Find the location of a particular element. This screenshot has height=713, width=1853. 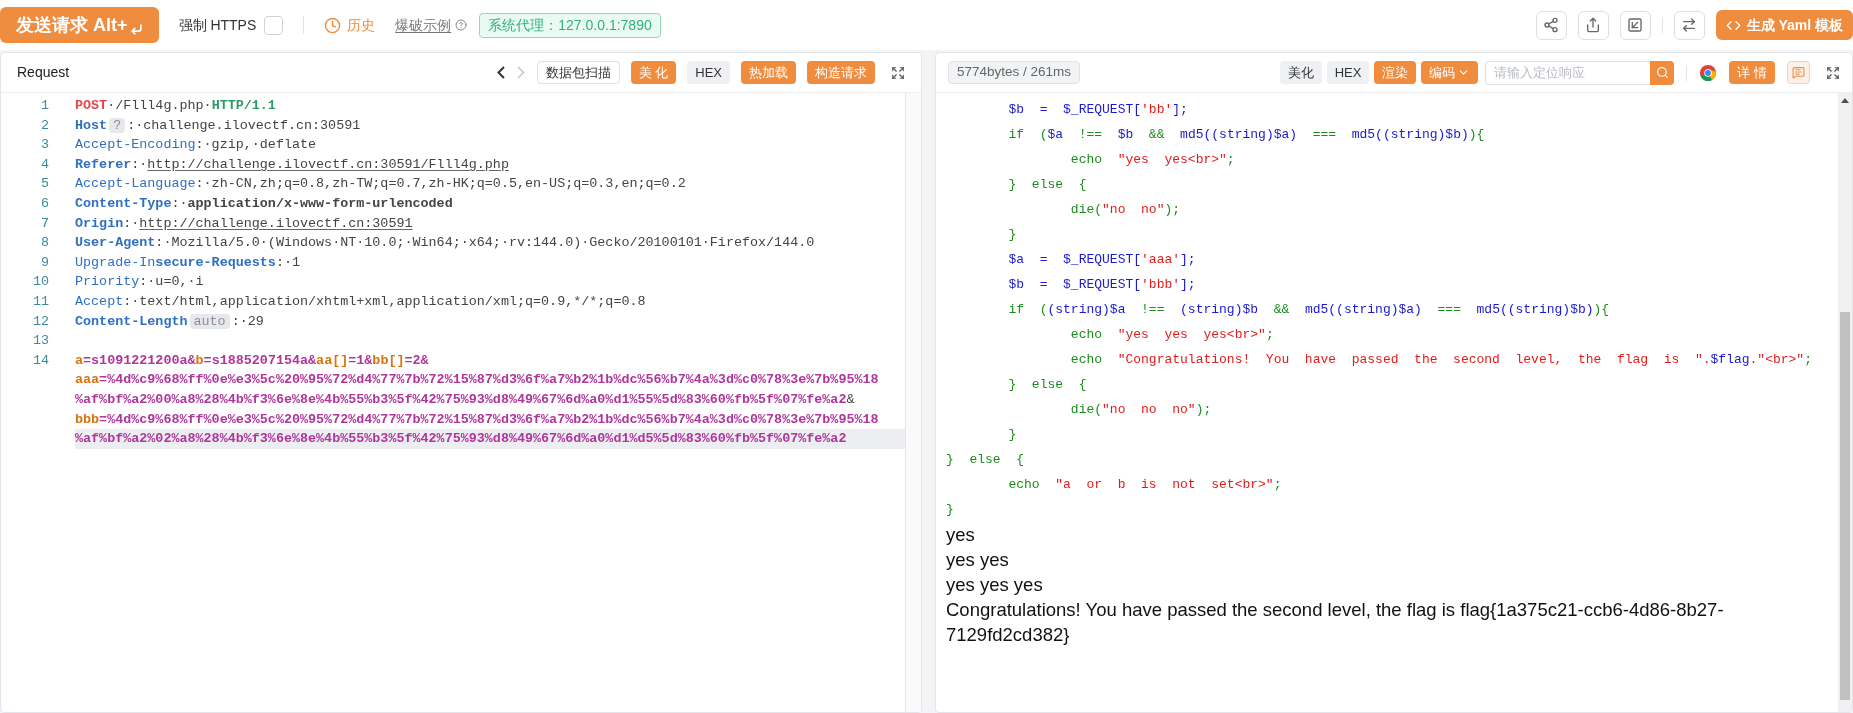

proxy-badge: 系统代理：127.0.0.1:7890 is located at coordinates (570, 25).